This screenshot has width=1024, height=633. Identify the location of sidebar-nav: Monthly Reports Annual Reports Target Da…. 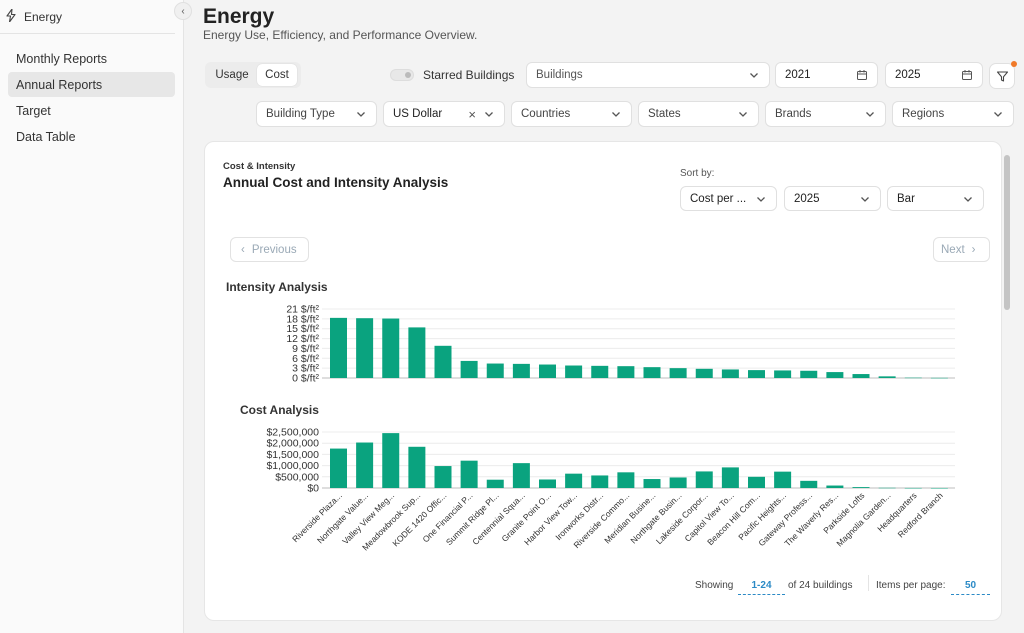
(91, 91).